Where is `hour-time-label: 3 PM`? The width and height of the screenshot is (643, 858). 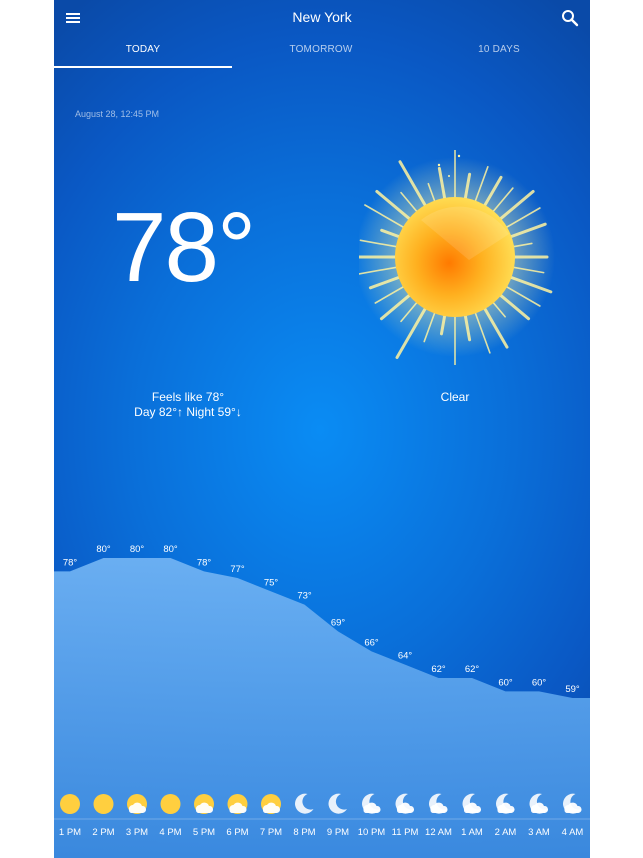
hour-time-label: 3 PM is located at coordinates (137, 832).